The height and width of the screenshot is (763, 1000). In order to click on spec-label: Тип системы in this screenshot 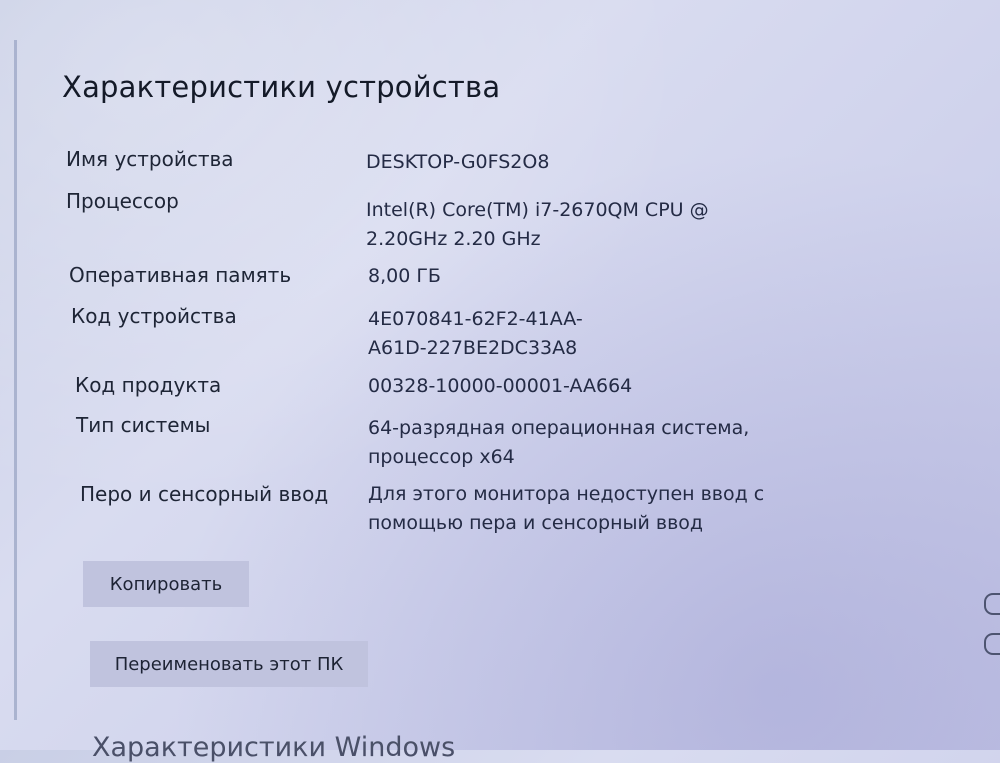, I will do `click(143, 425)`.